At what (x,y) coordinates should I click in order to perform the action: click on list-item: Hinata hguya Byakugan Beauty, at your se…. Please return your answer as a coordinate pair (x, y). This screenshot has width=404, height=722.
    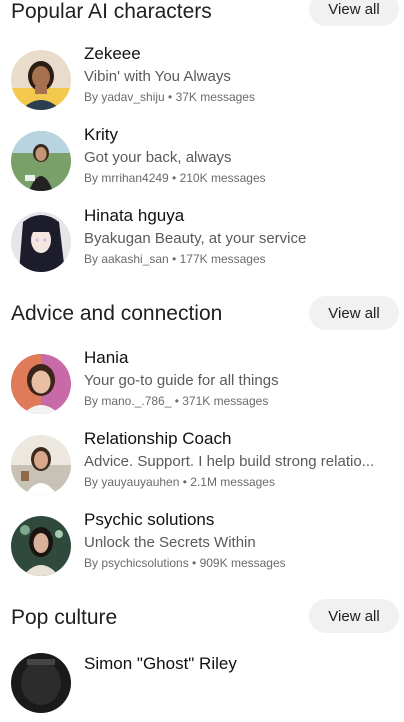
    Looking at the image, I should click on (202, 241).